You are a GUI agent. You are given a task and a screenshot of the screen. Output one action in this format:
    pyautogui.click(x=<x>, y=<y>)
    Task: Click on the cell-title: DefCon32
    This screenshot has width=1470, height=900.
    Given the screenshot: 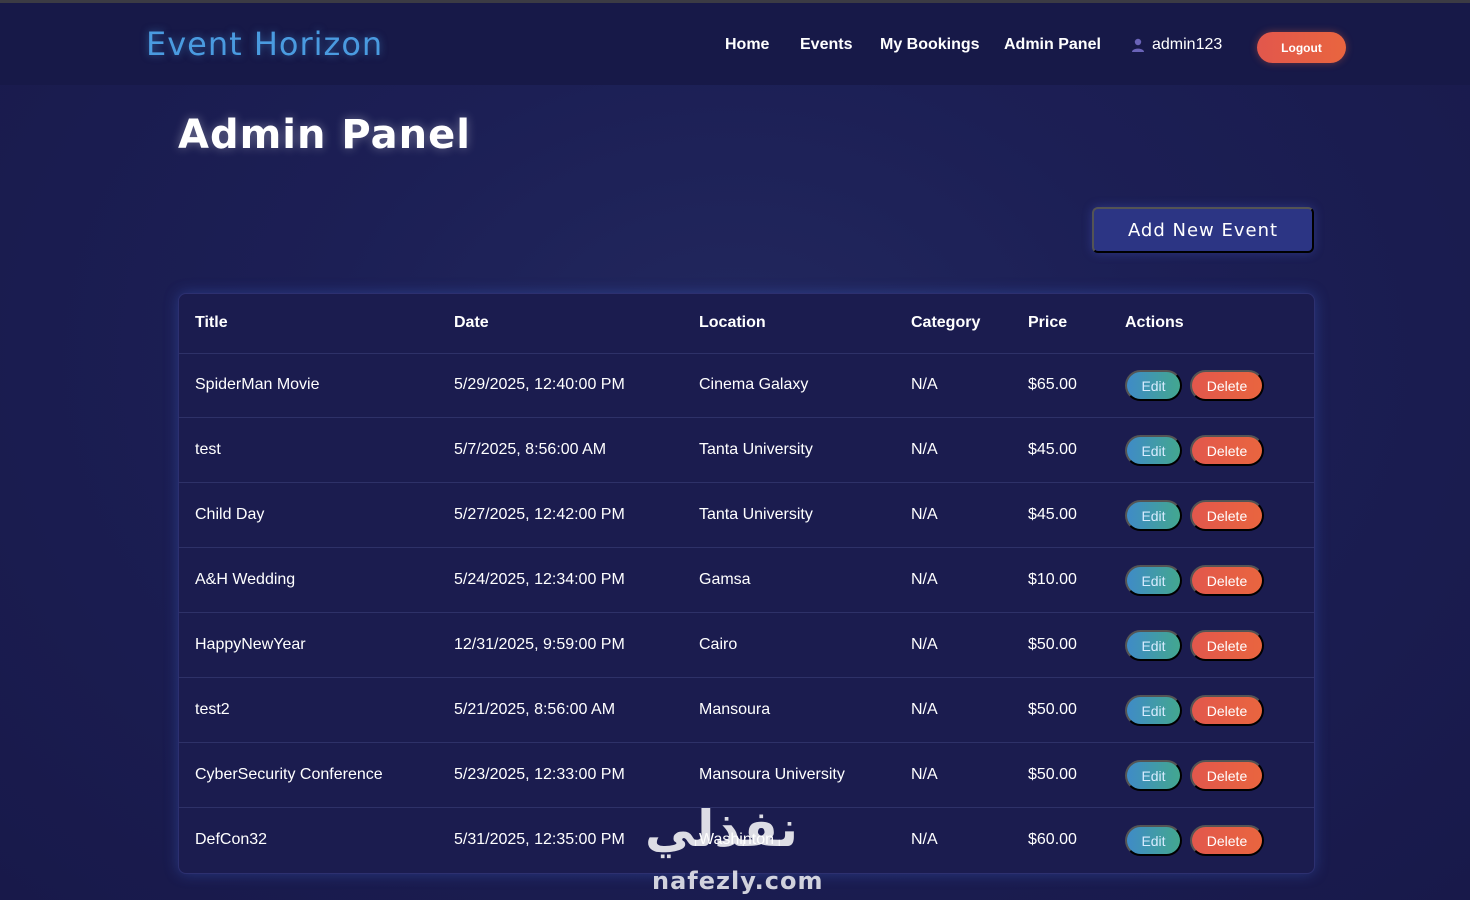 What is the action you would take?
    pyautogui.click(x=231, y=839)
    